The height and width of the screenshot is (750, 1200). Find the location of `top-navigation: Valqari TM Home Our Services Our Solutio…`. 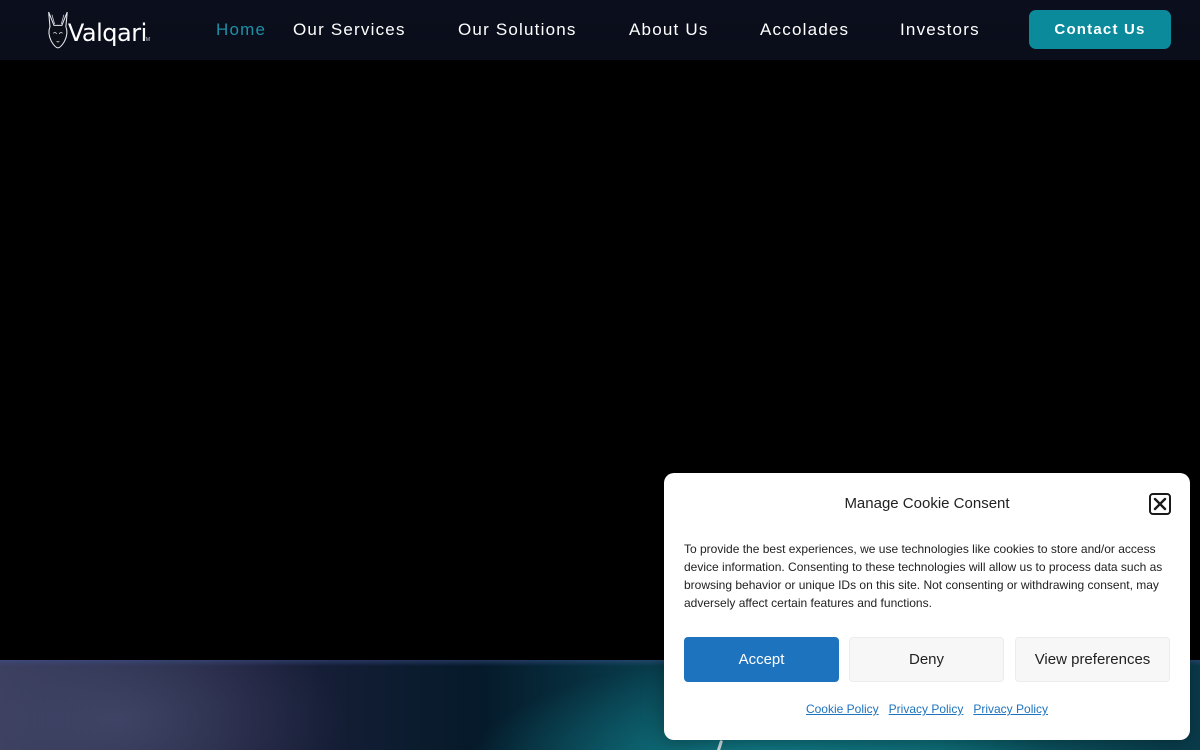

top-navigation: Valqari TM Home Our Services Our Solutio… is located at coordinates (600, 30).